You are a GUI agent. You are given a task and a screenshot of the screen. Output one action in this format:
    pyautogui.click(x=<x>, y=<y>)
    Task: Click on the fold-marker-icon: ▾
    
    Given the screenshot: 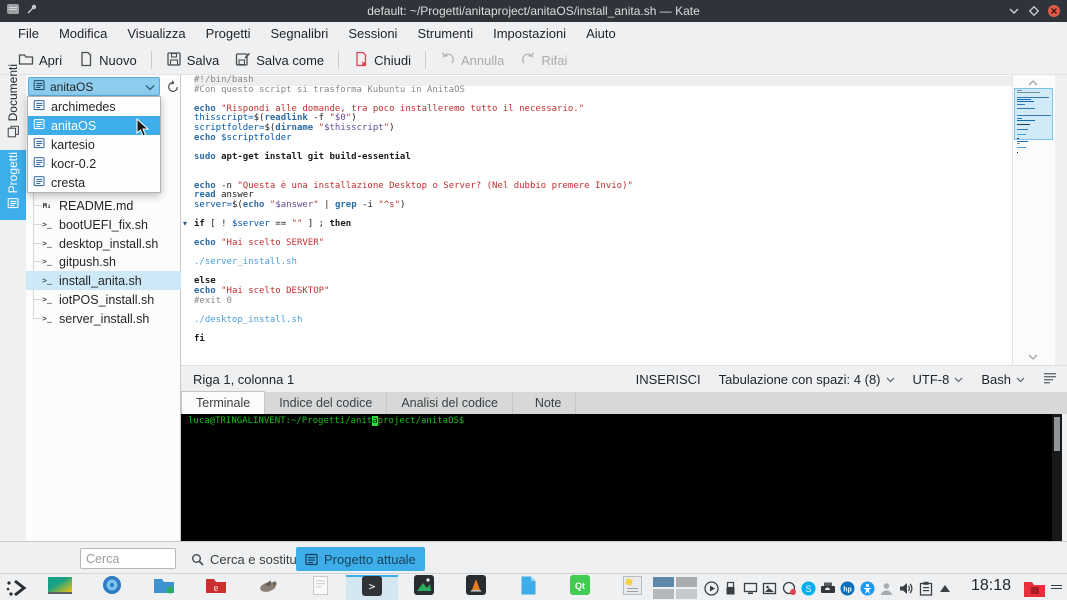 What is the action you would take?
    pyautogui.click(x=185, y=223)
    